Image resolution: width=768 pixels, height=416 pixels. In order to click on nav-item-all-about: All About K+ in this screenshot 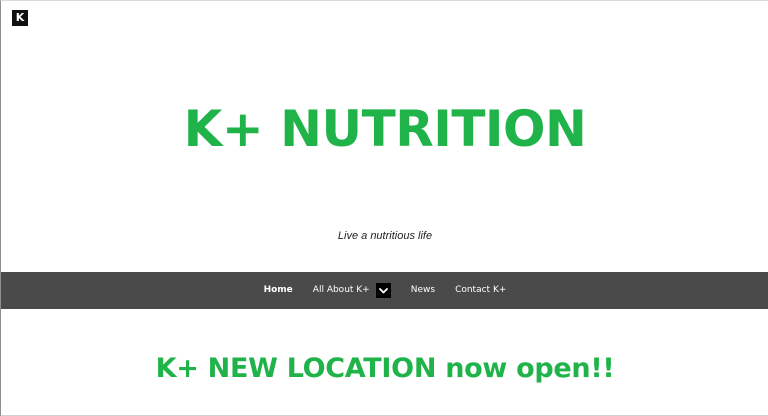, I will do `click(352, 290)`.